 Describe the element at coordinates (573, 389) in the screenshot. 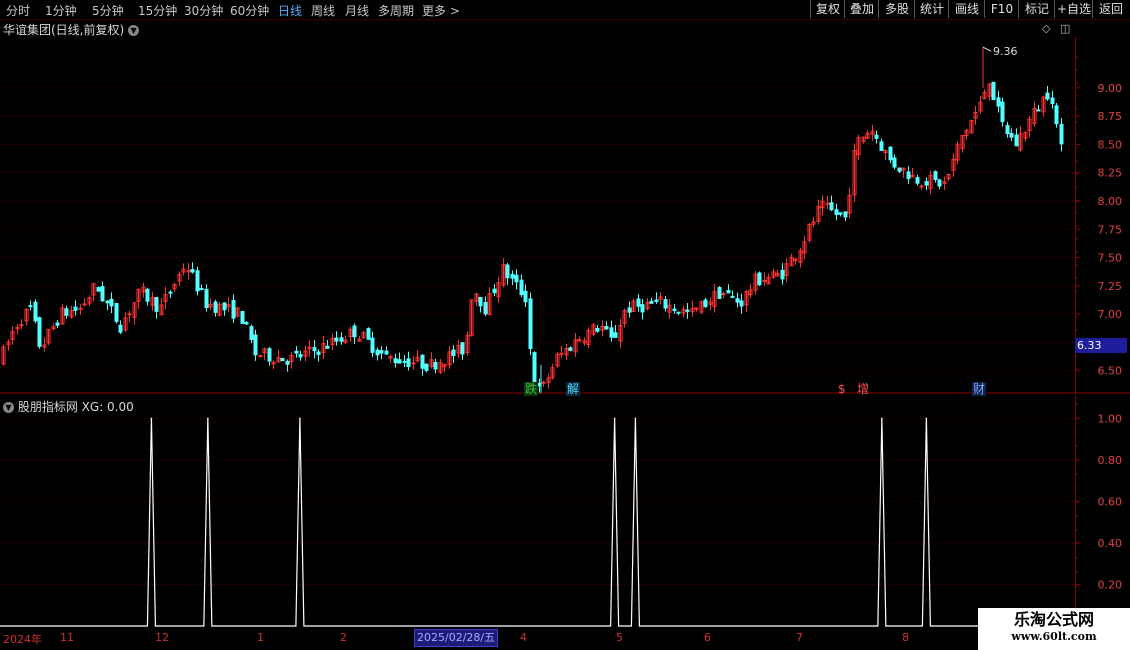

I see `marker-jie: 解` at that location.